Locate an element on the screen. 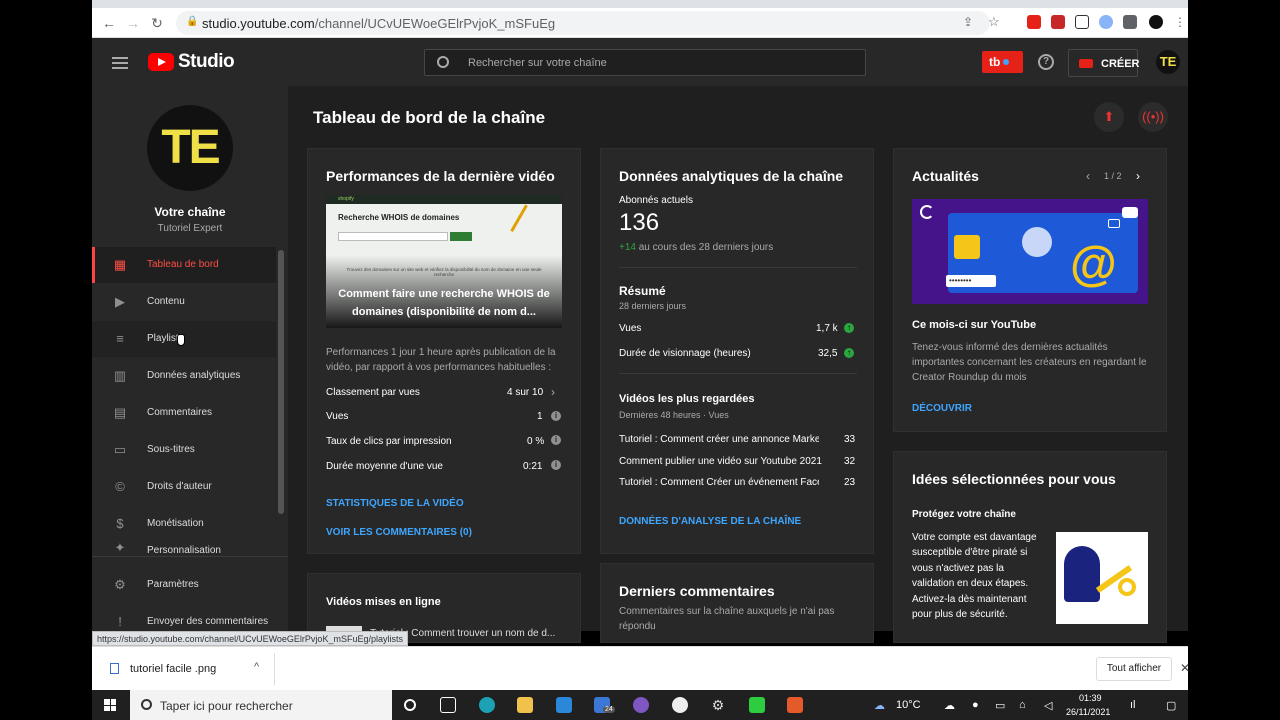  windows-start-icon is located at coordinates (110, 705).